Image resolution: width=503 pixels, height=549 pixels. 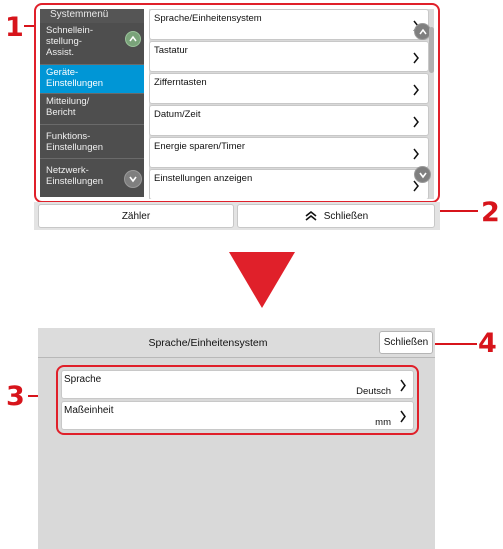 What do you see at coordinates (289, 88) in the screenshot?
I see `menu-item-zifferntasten: Zifferntasten` at bounding box center [289, 88].